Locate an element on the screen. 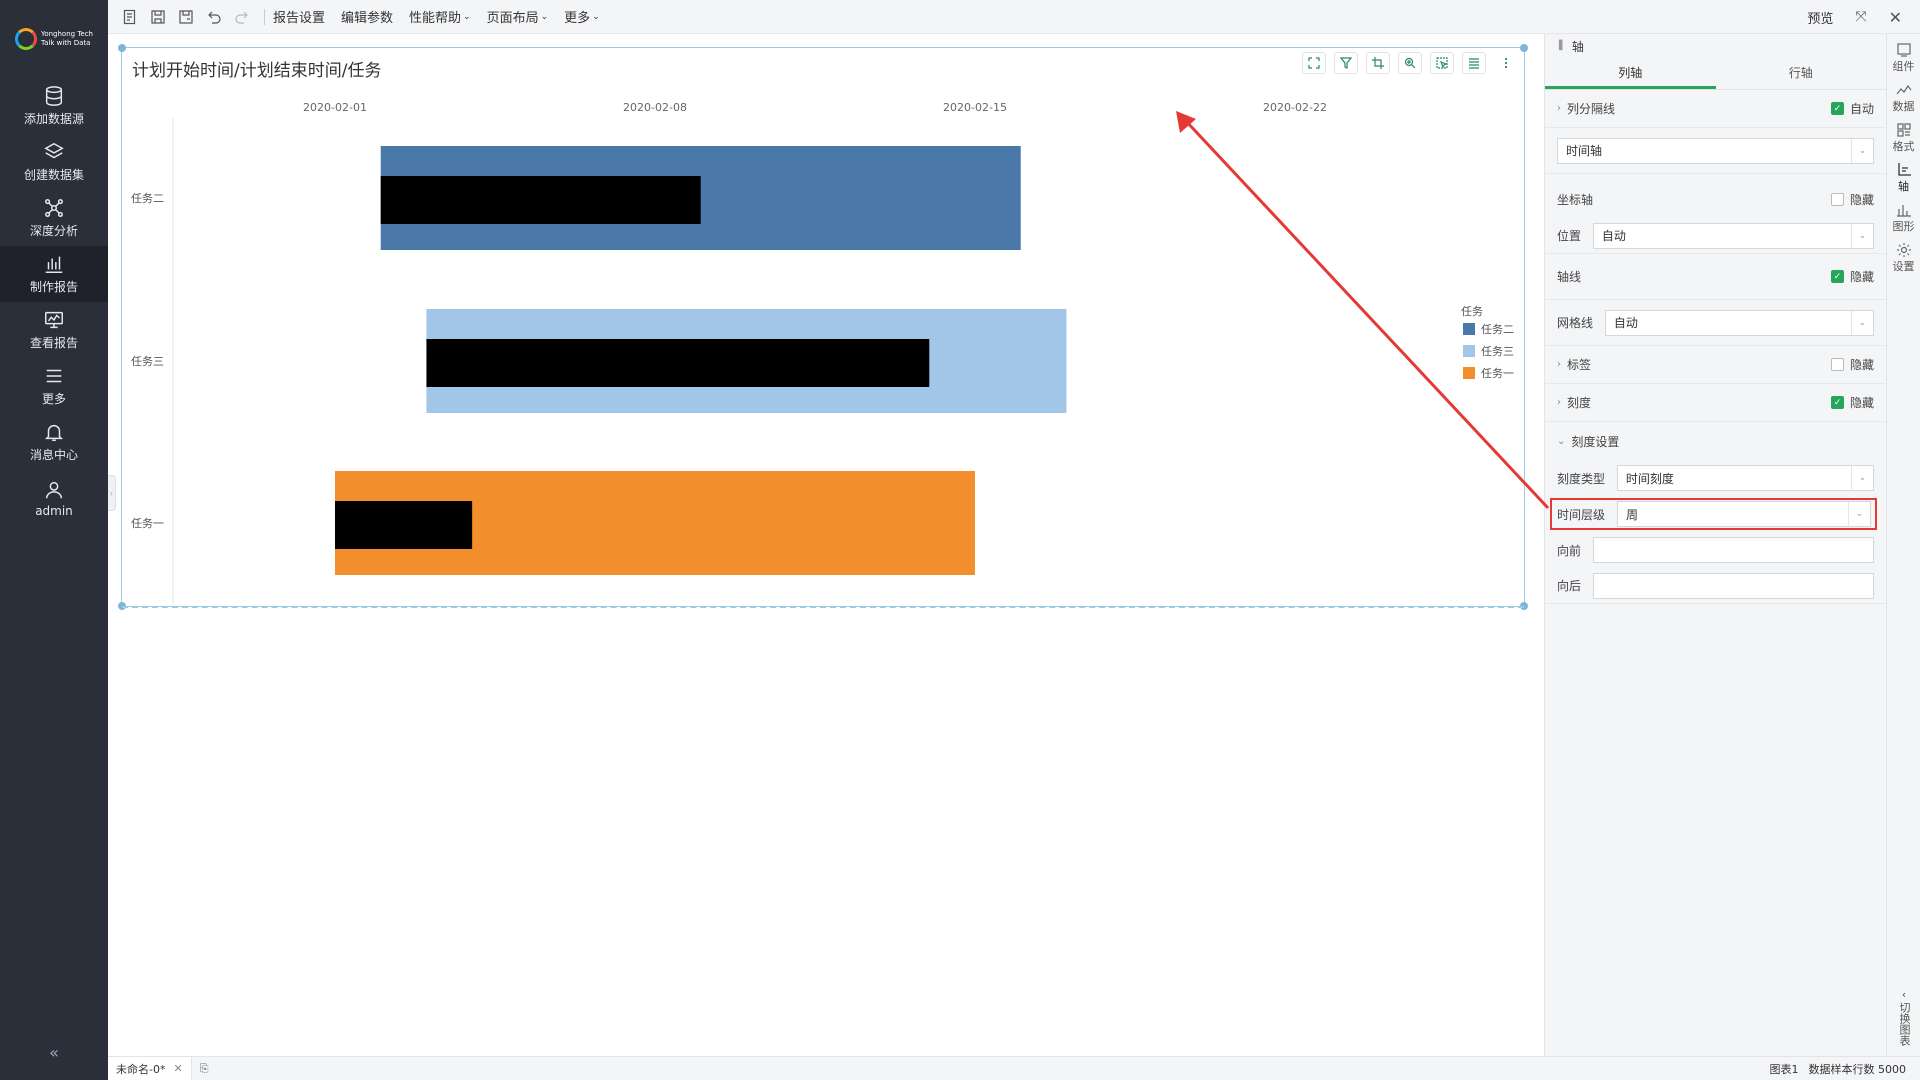 The width and height of the screenshot is (1920, 1080). network-icon is located at coordinates (54, 208).